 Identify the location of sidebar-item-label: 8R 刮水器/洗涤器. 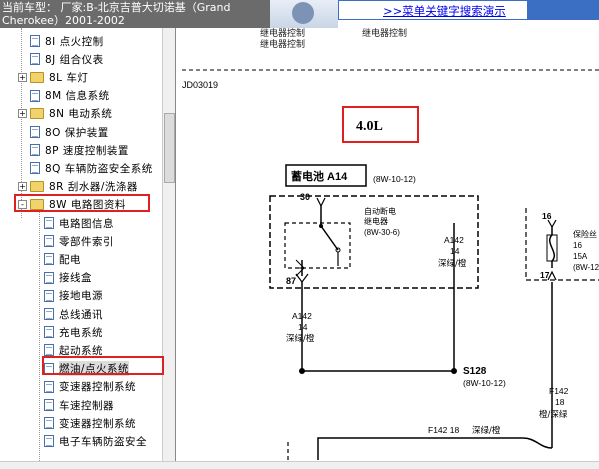
(93, 187).